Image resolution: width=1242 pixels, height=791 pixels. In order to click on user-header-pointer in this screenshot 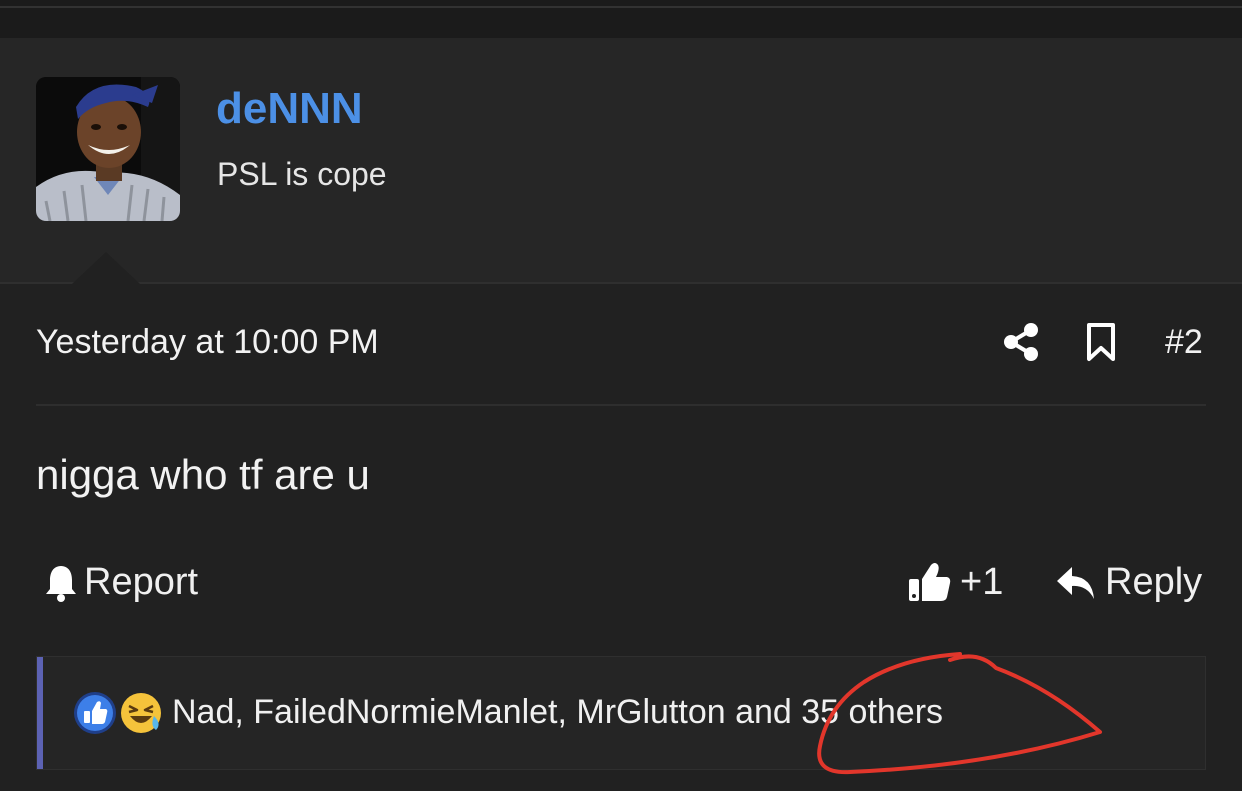, I will do `click(106, 268)`.